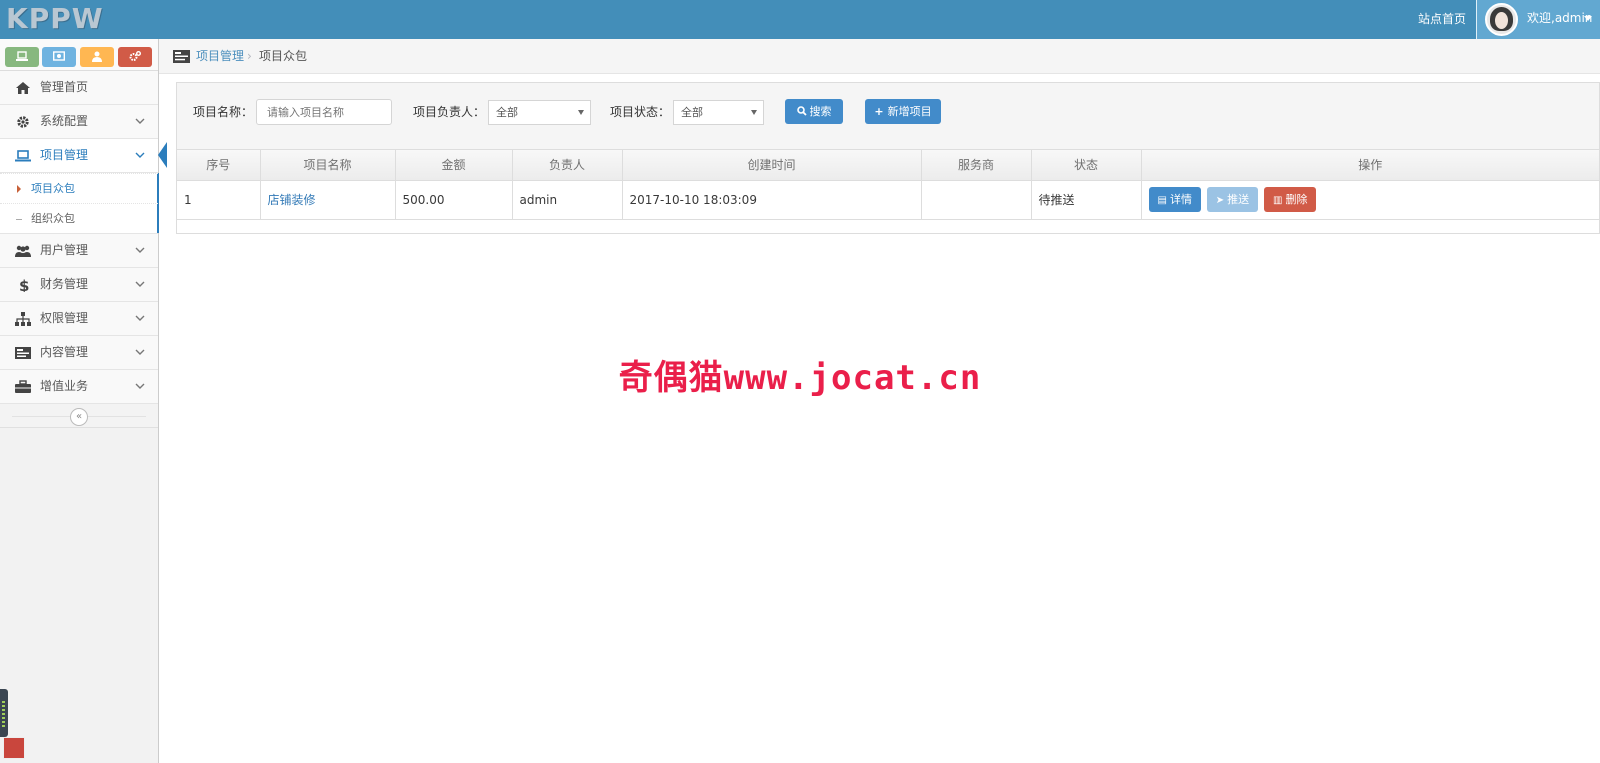 Image resolution: width=1600 pixels, height=763 pixels. What do you see at coordinates (888, 165) in the screenshot?
I see `table-header-row: 序号 项目名称 金额 负责人 创建时间 服务商 状态 操作` at bounding box center [888, 165].